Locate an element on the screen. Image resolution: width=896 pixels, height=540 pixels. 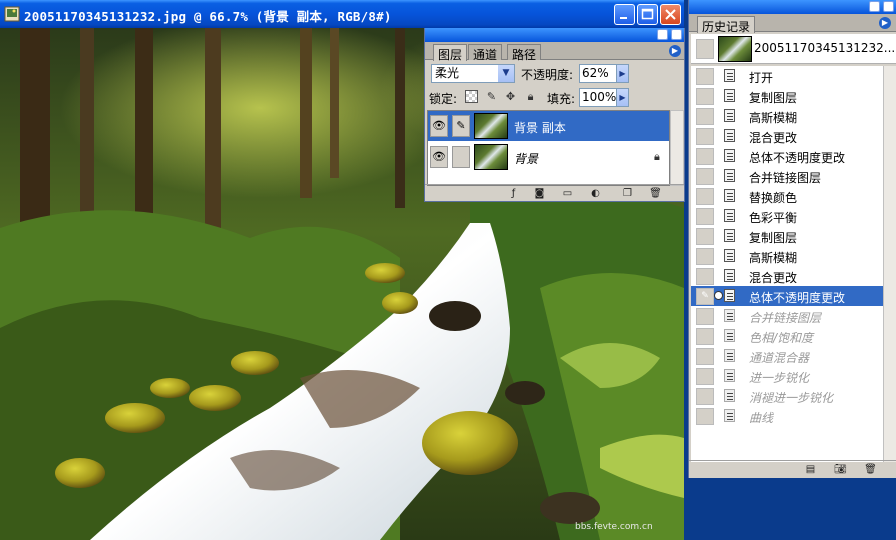
chevron-down-icon: ▼ is located at coordinates (506, 73).